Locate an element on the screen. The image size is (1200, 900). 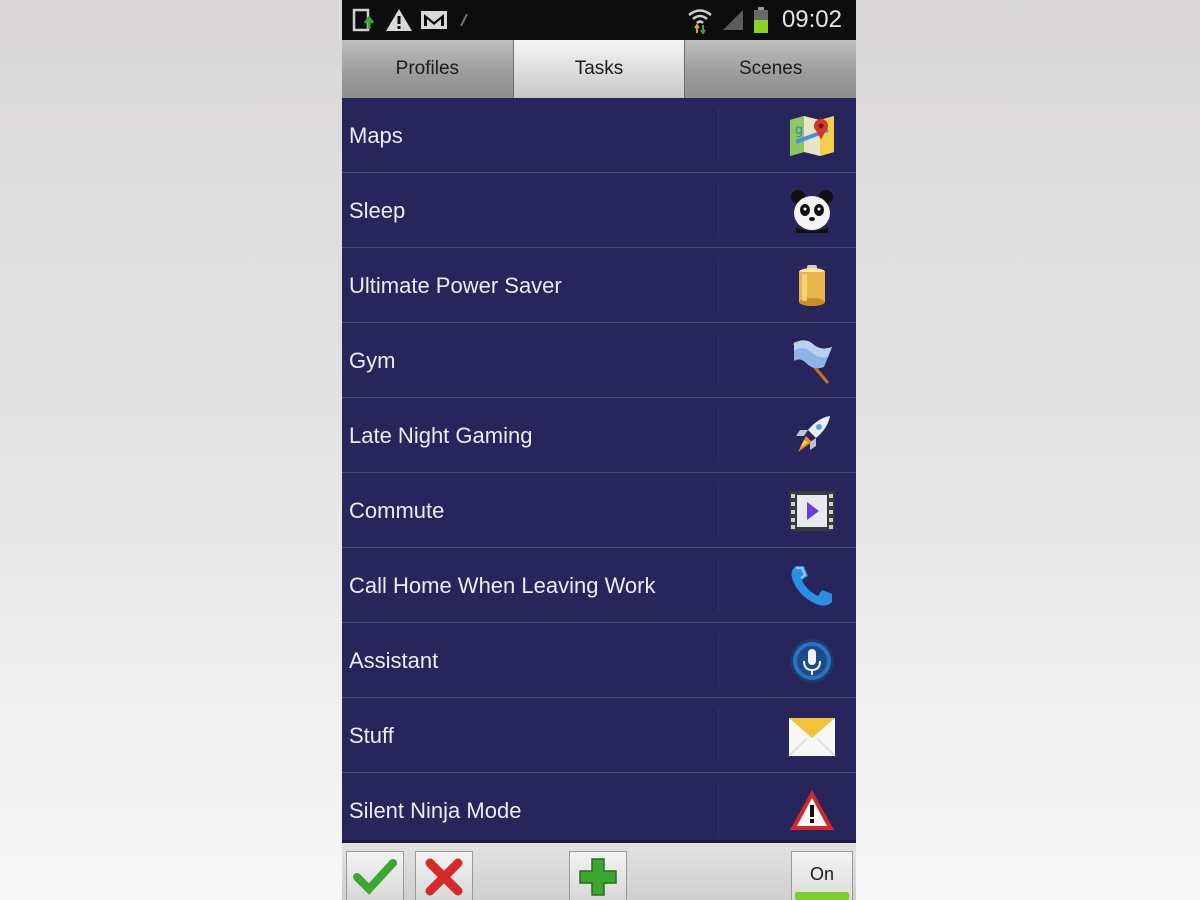
task-row-ultimate-power-saver: Ultimate Power Saver is located at coordinates (599, 285).